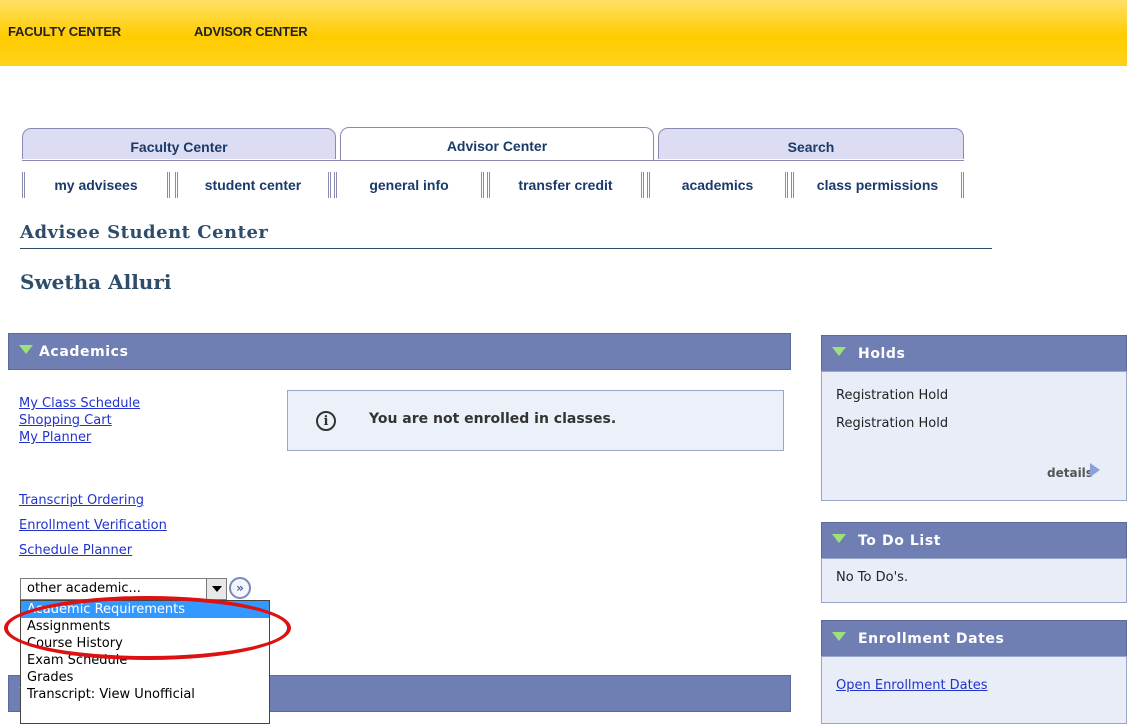 The image size is (1127, 724). What do you see at coordinates (872, 577) in the screenshot?
I see `todo-empty-text: No To Do's.` at bounding box center [872, 577].